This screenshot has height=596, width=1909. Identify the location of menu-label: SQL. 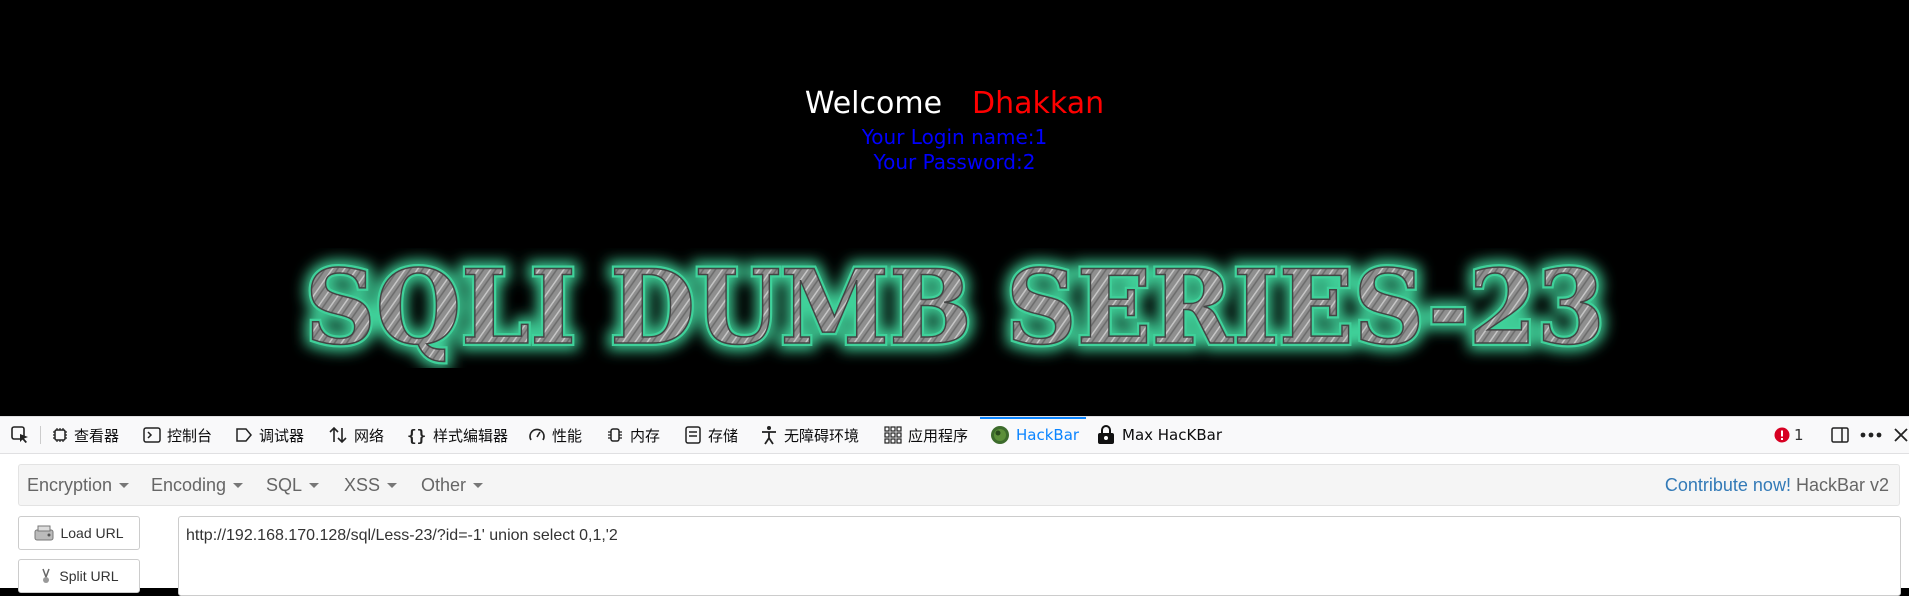
(284, 484).